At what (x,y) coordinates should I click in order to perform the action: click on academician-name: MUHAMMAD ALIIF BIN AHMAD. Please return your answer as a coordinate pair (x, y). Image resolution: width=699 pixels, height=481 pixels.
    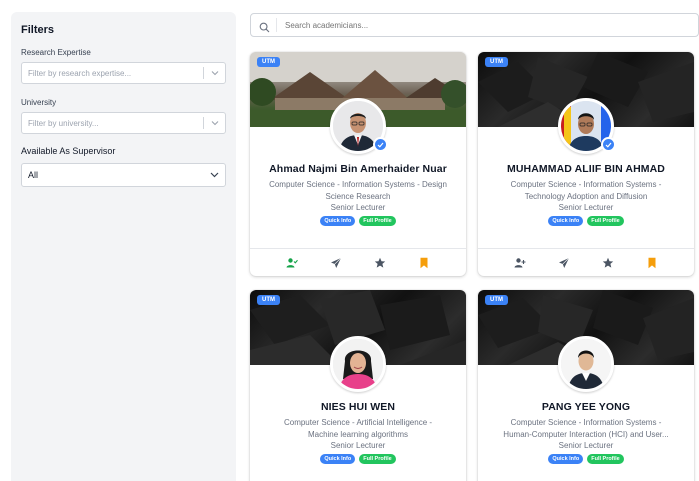
    Looking at the image, I should click on (586, 169).